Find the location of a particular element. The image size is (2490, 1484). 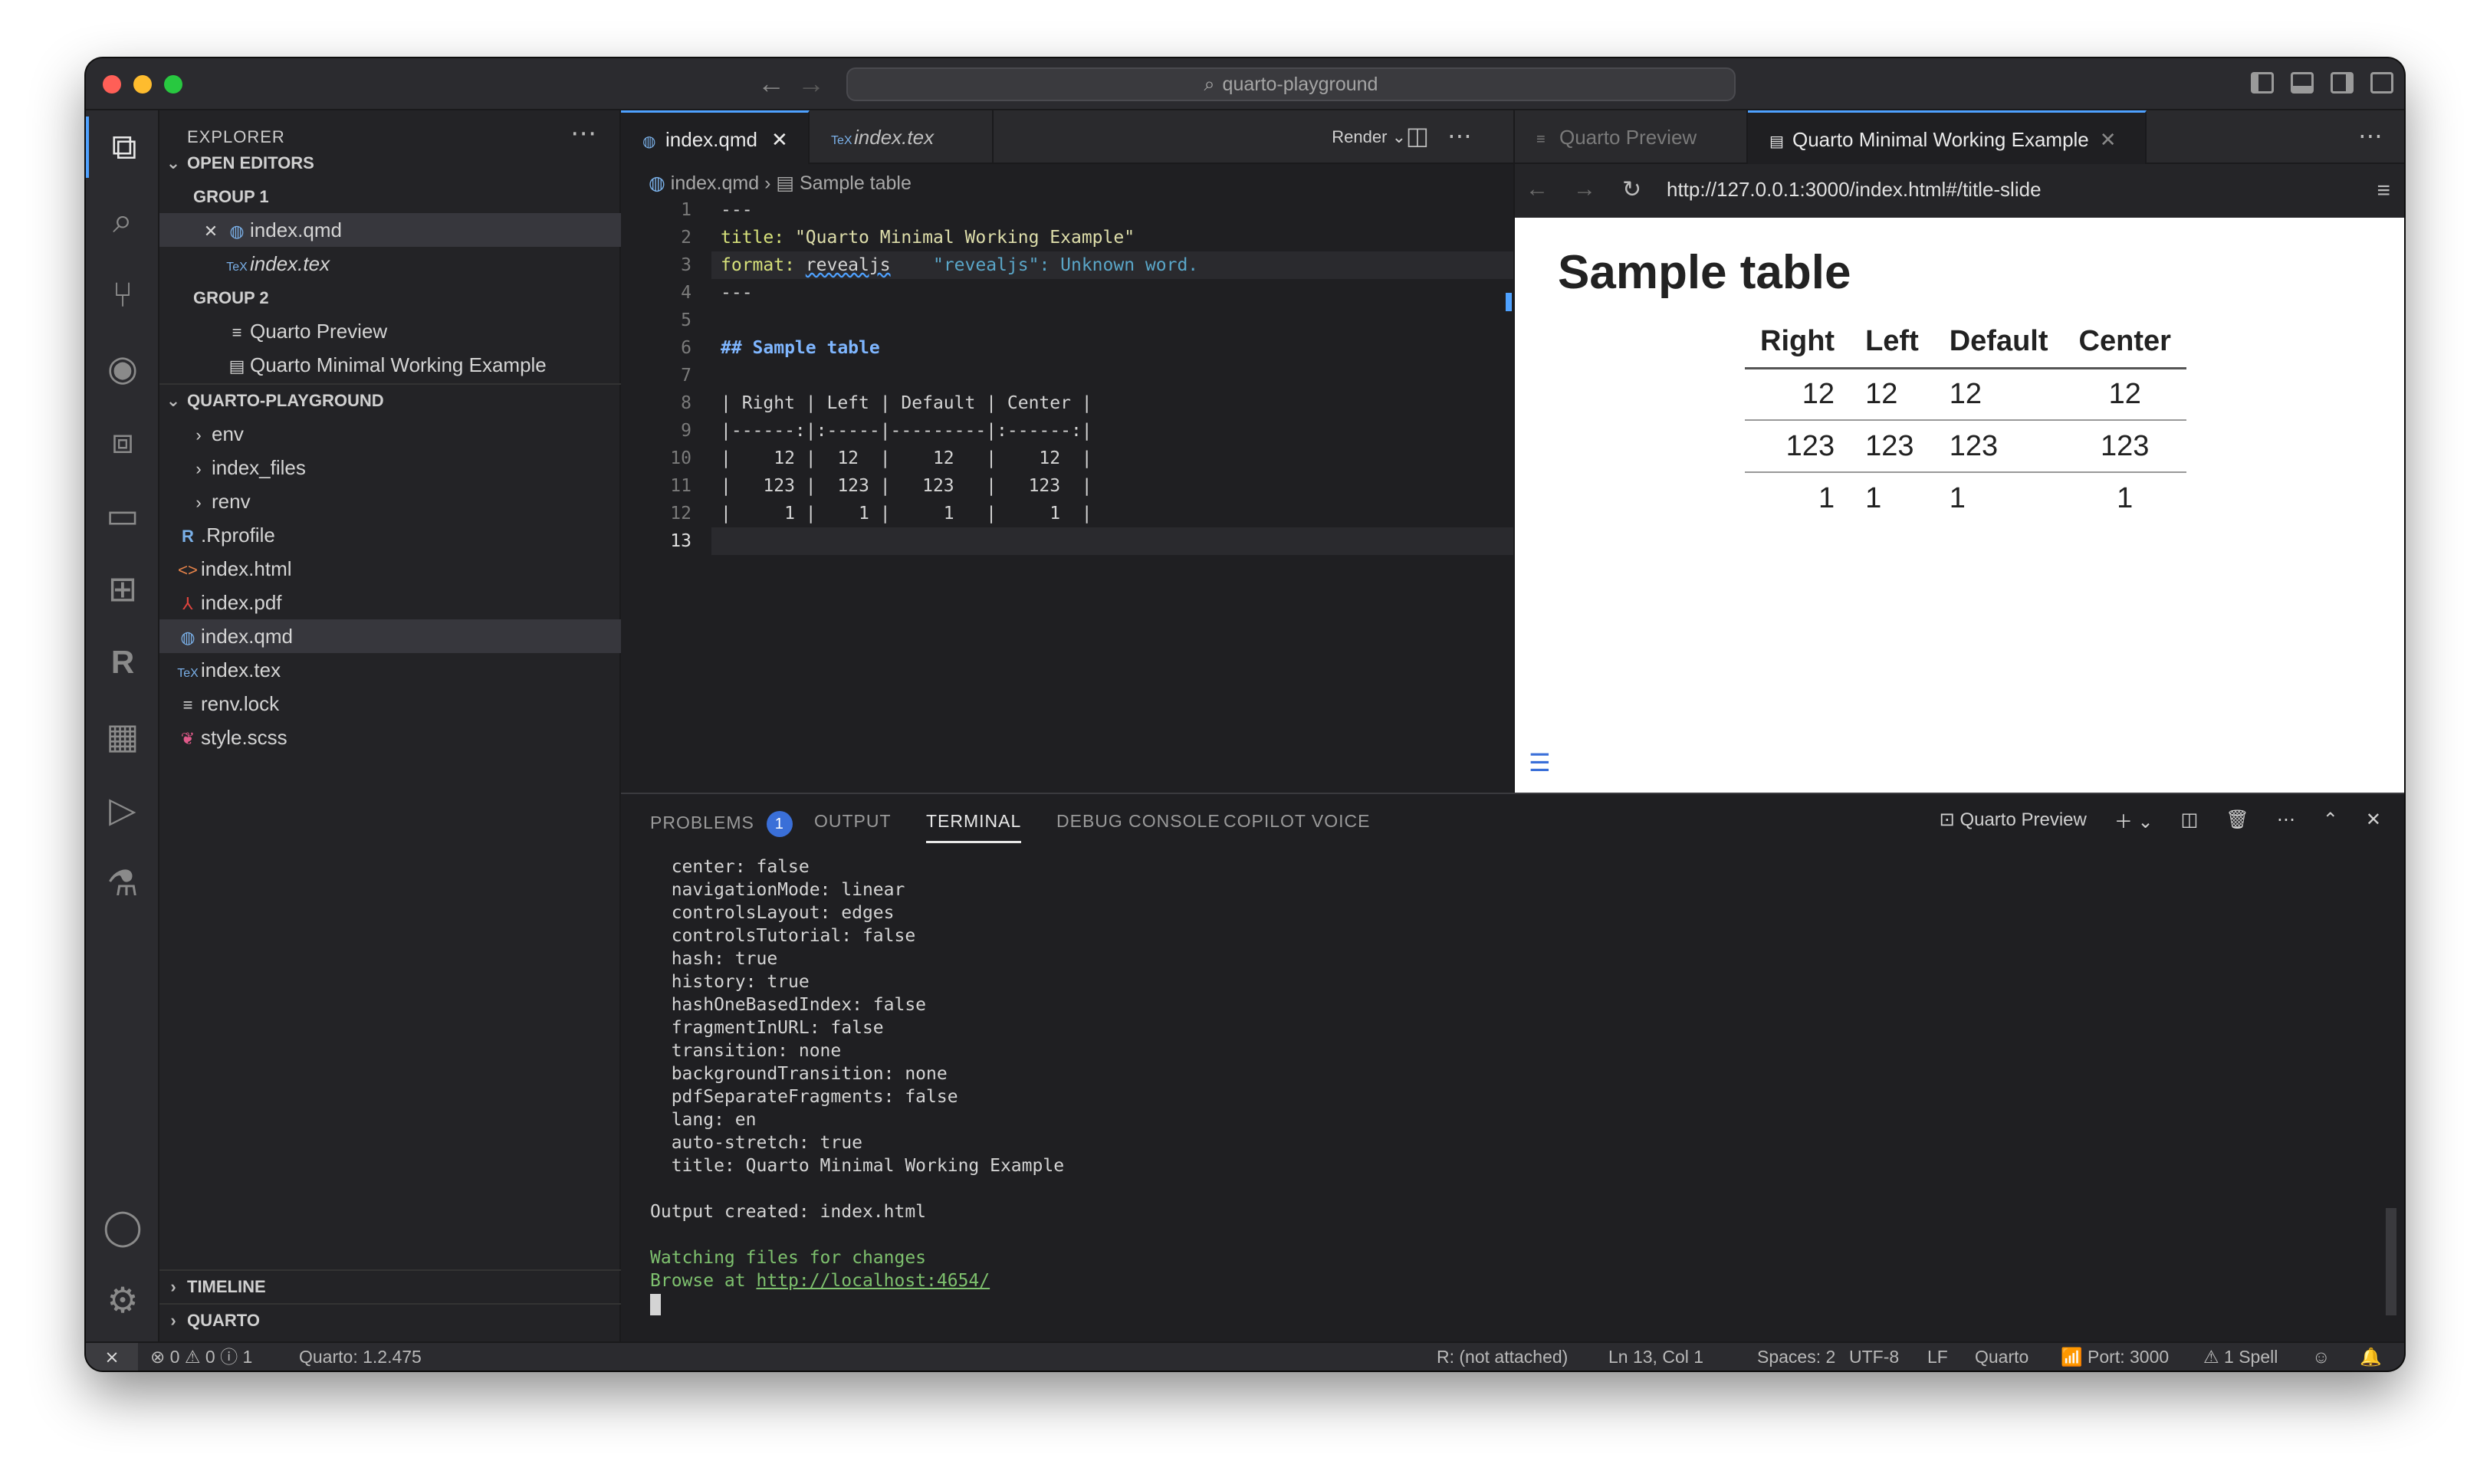

tree-file-index-qmd: ◍ index.qmd is located at coordinates (390, 636).